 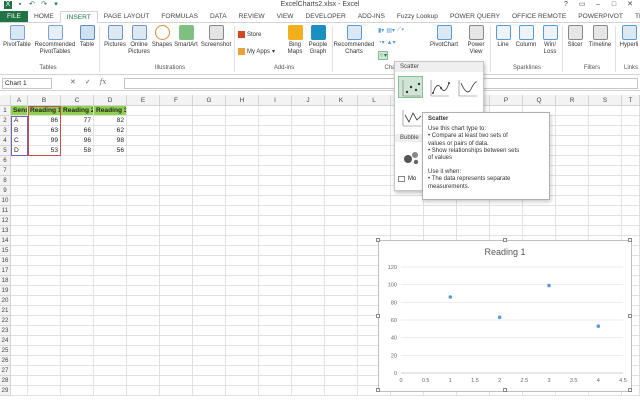 What do you see at coordinates (44, 16) in the screenshot?
I see `tab-home: HOME` at bounding box center [44, 16].